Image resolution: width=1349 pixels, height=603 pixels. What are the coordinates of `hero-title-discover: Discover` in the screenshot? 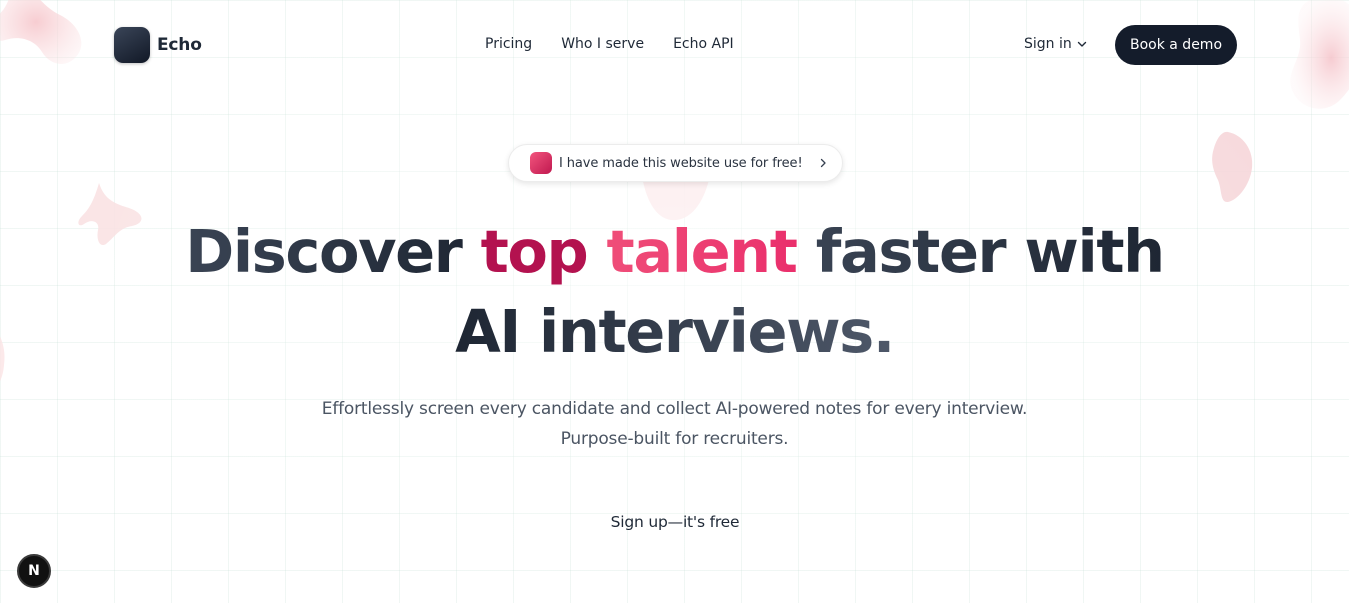 It's located at (333, 251).